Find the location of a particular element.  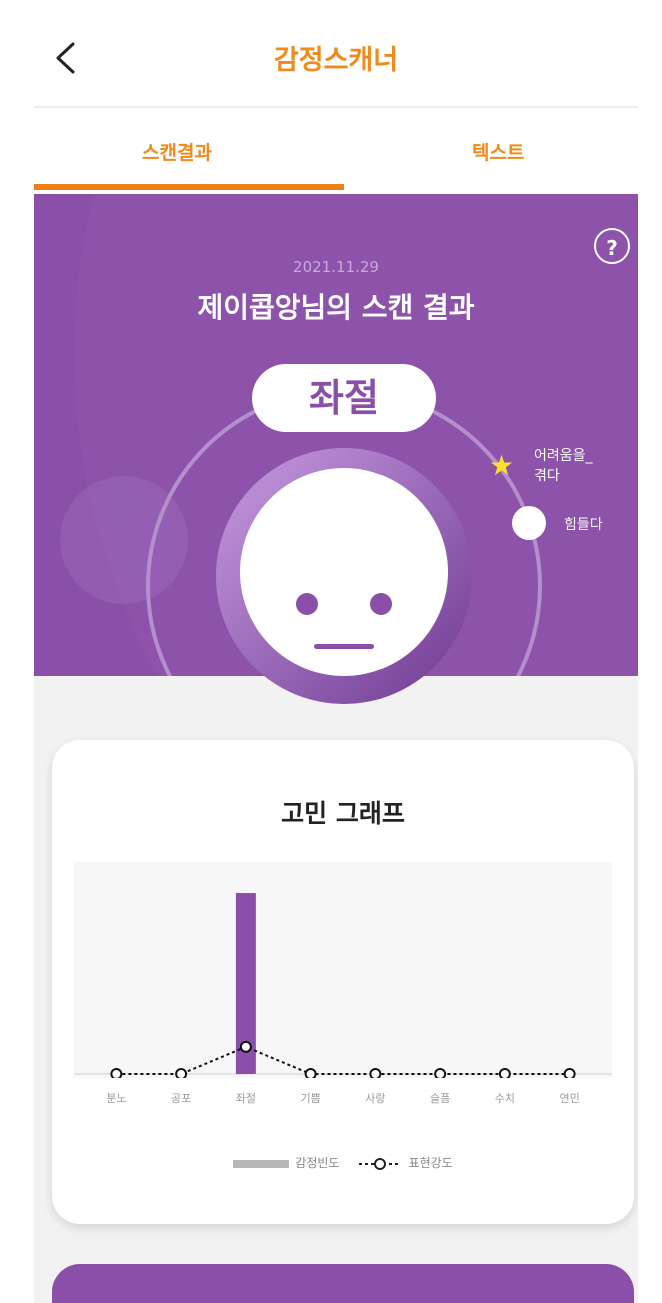

star-icon: ★ is located at coordinates (502, 465).